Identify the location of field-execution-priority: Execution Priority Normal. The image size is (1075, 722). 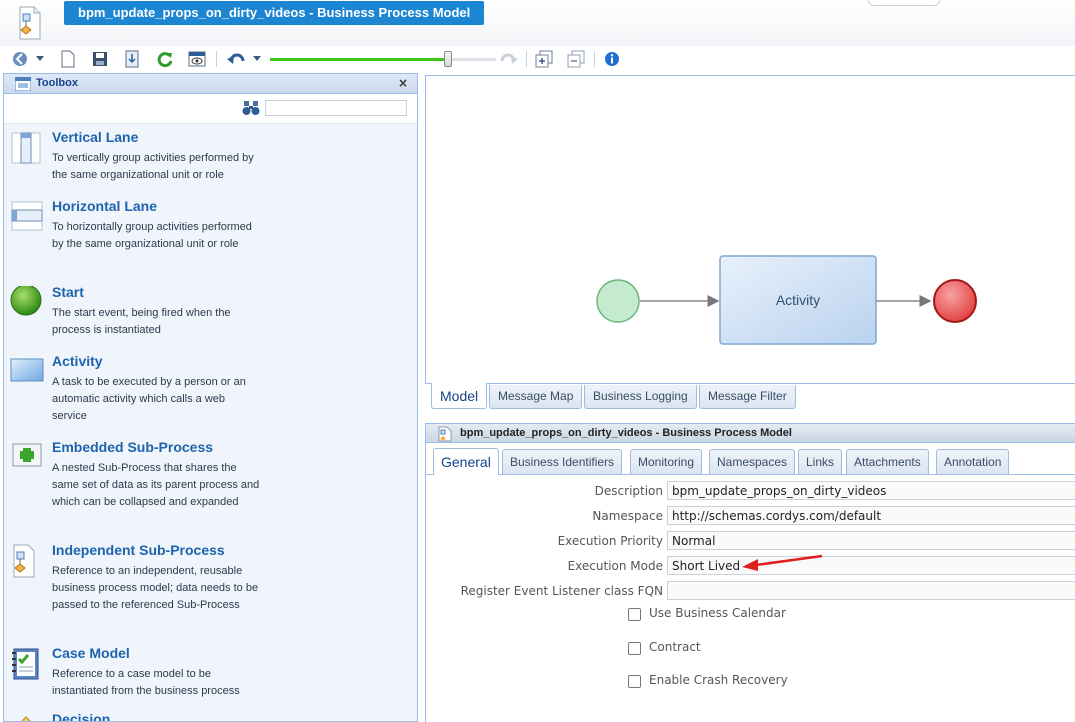
(750, 541).